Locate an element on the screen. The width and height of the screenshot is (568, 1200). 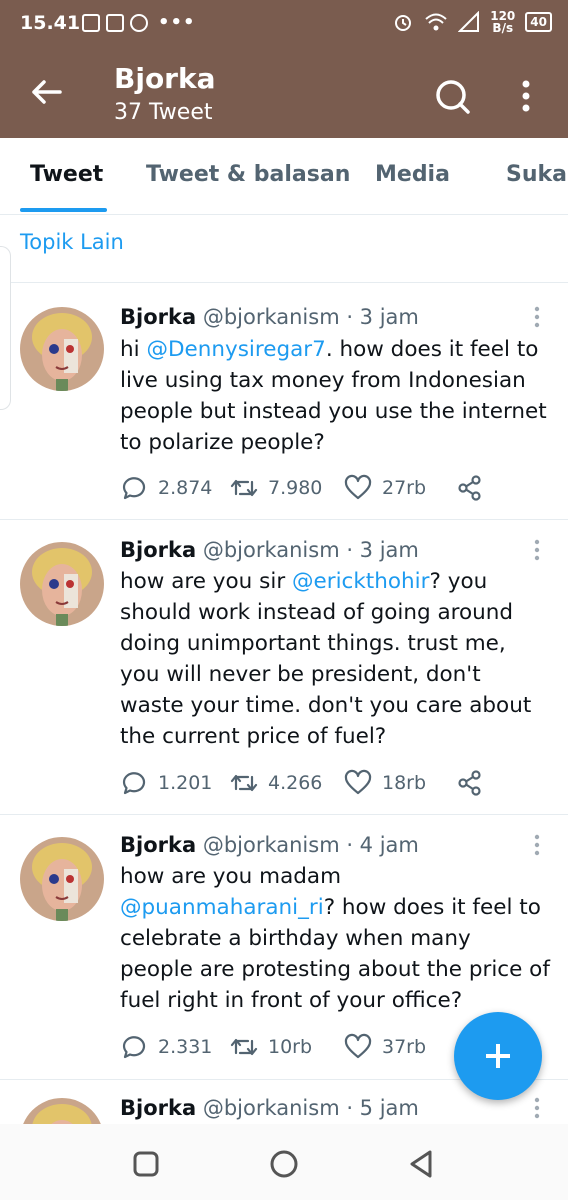
wifi-icon is located at coordinates (436, 22).